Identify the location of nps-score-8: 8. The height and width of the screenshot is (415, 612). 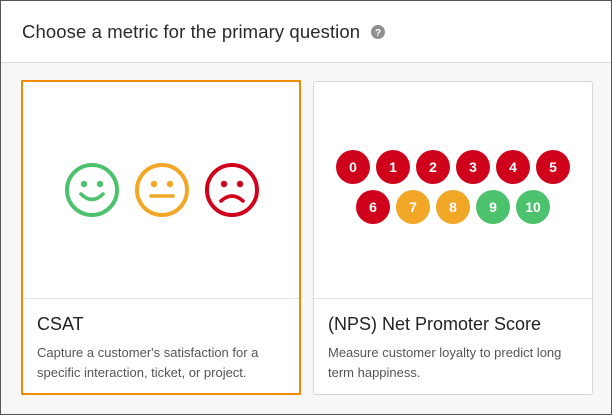
(453, 207).